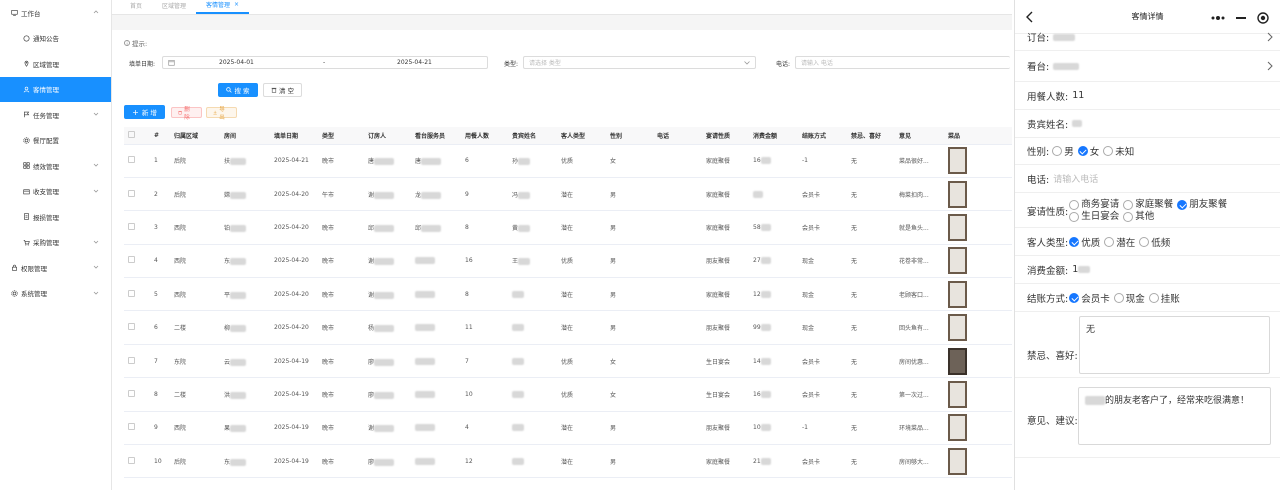 Image resolution: width=1280 pixels, height=490 pixels. What do you see at coordinates (1218, 17) in the screenshot?
I see `more-icon` at bounding box center [1218, 17].